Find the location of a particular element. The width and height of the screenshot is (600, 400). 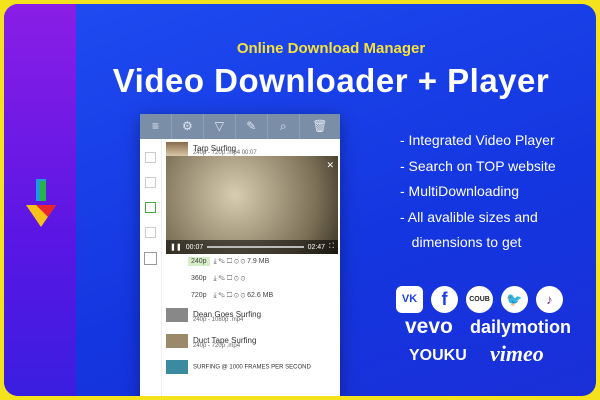

pause-icon: ❚❚ is located at coordinates (176, 247).